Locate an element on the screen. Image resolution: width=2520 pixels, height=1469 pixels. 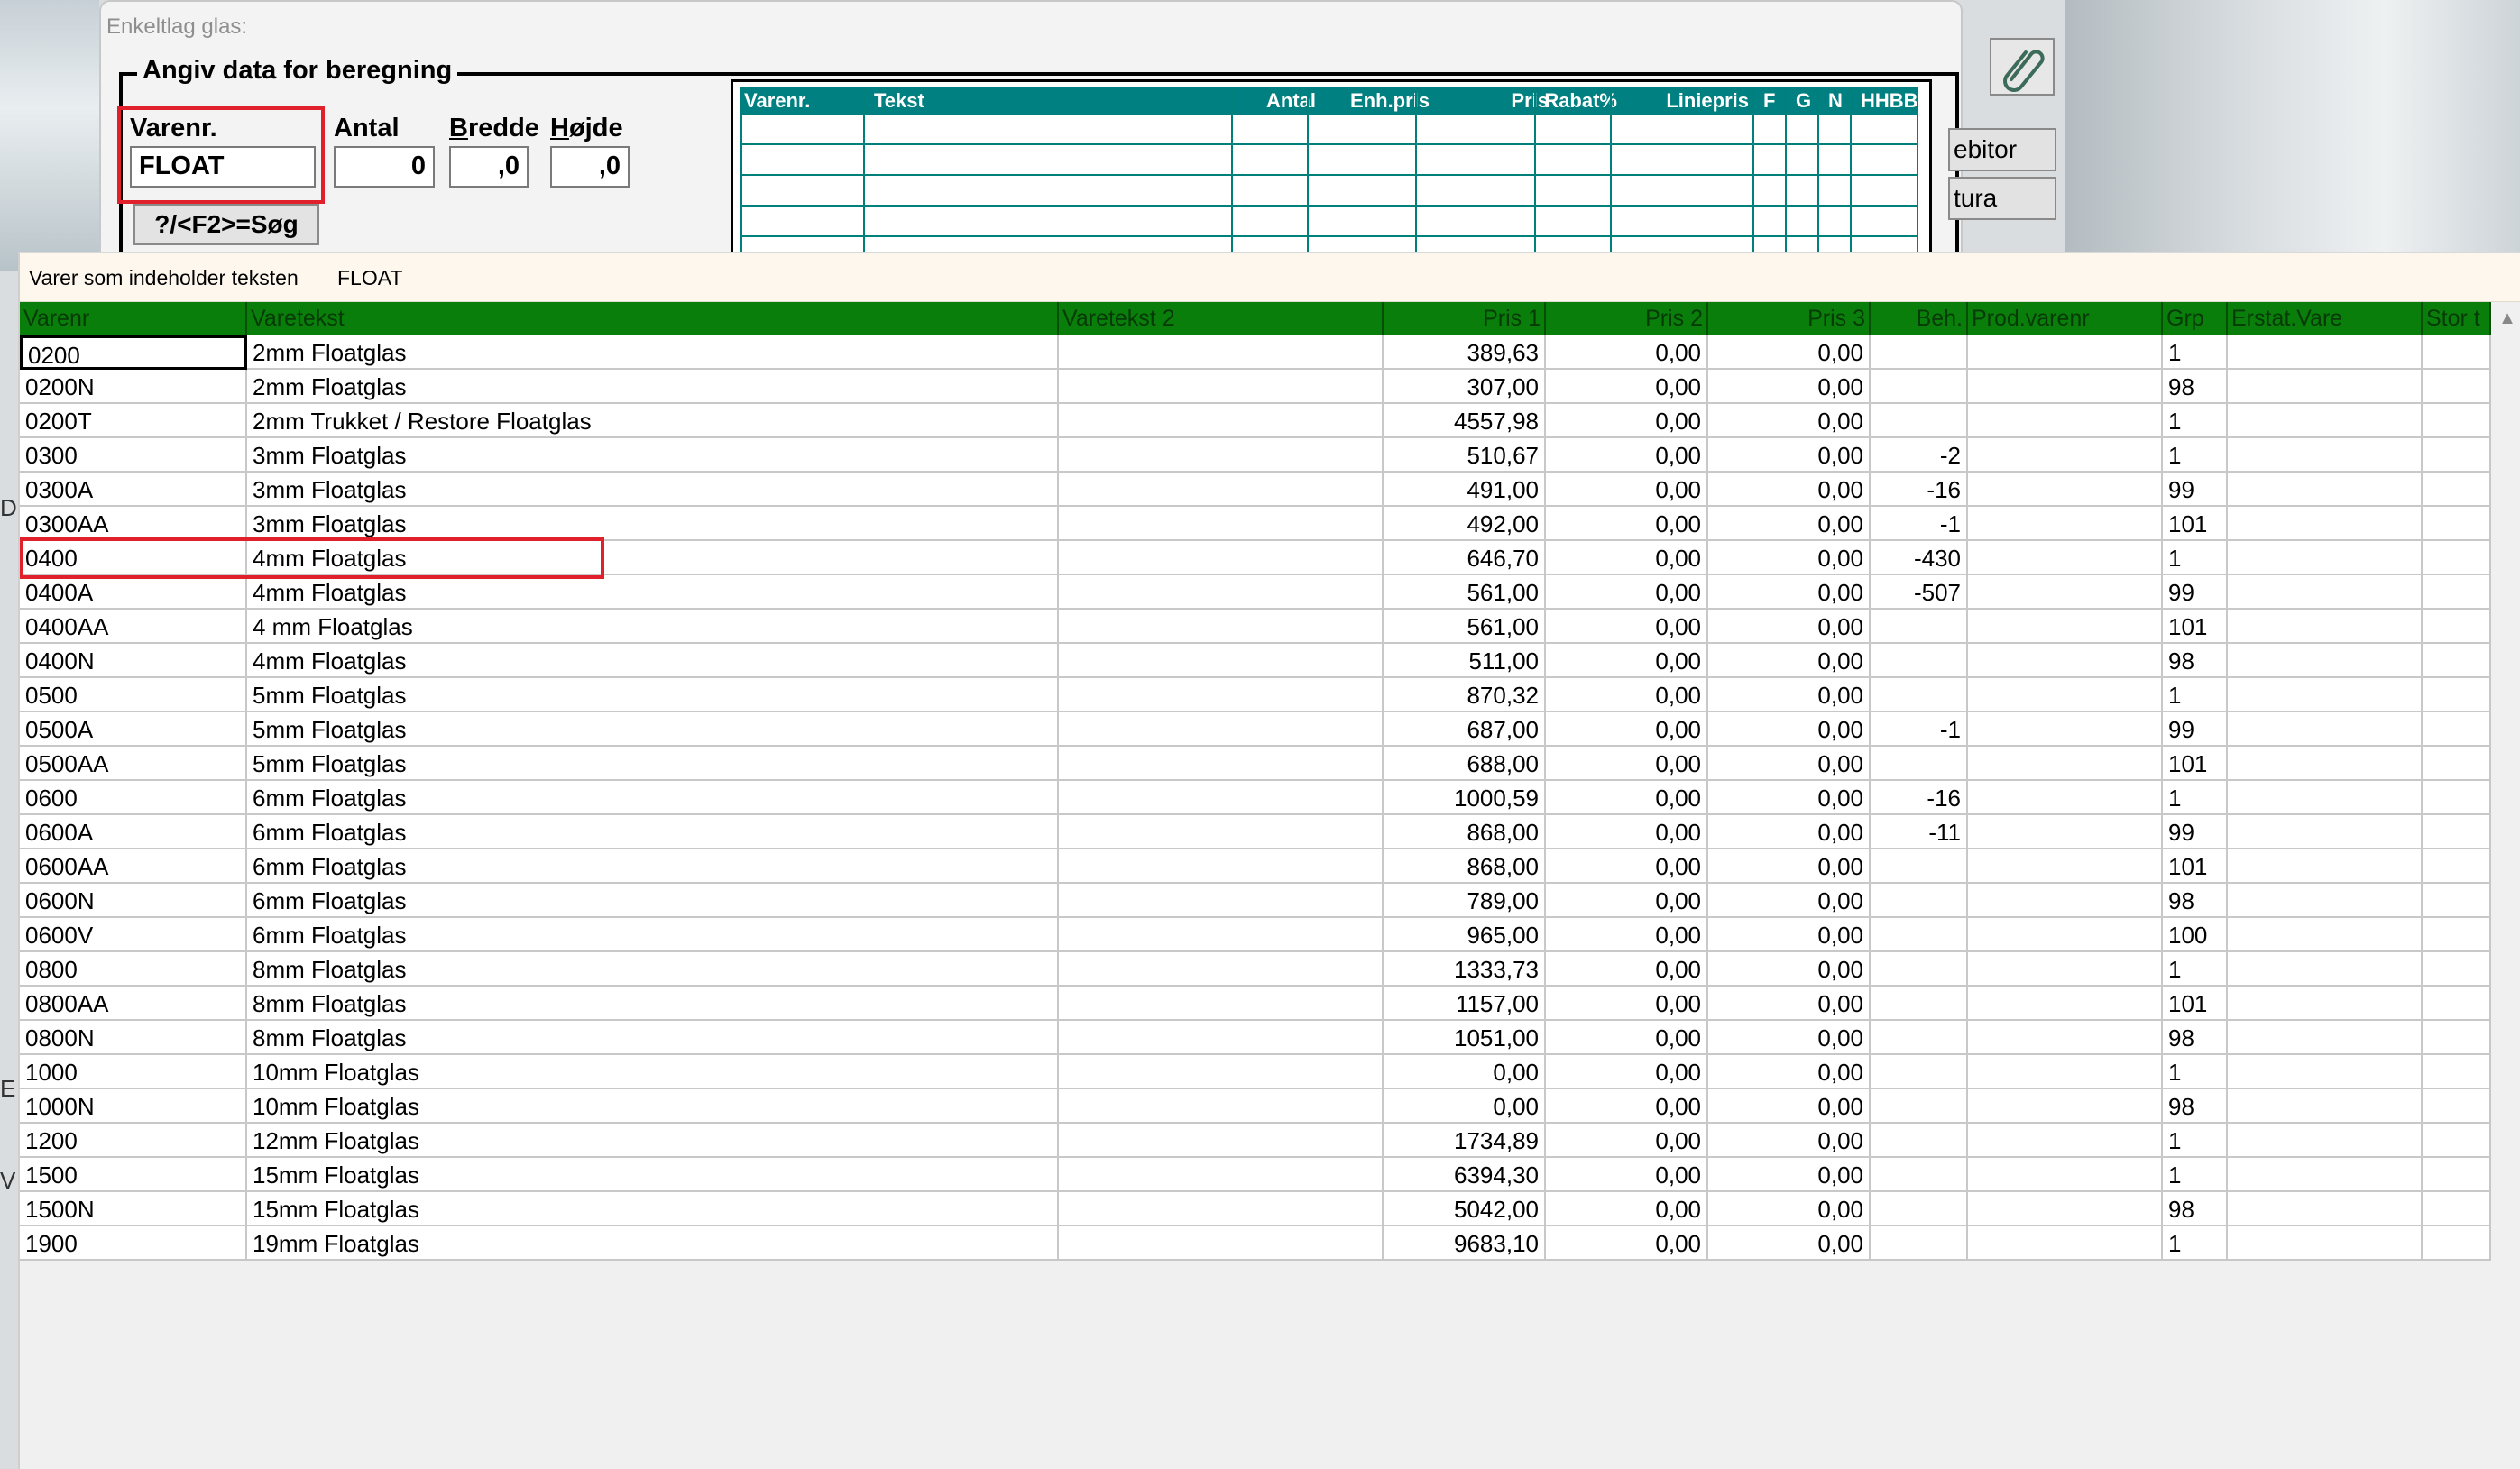
col-header-pris3: Pris 3 is located at coordinates (1790, 318).